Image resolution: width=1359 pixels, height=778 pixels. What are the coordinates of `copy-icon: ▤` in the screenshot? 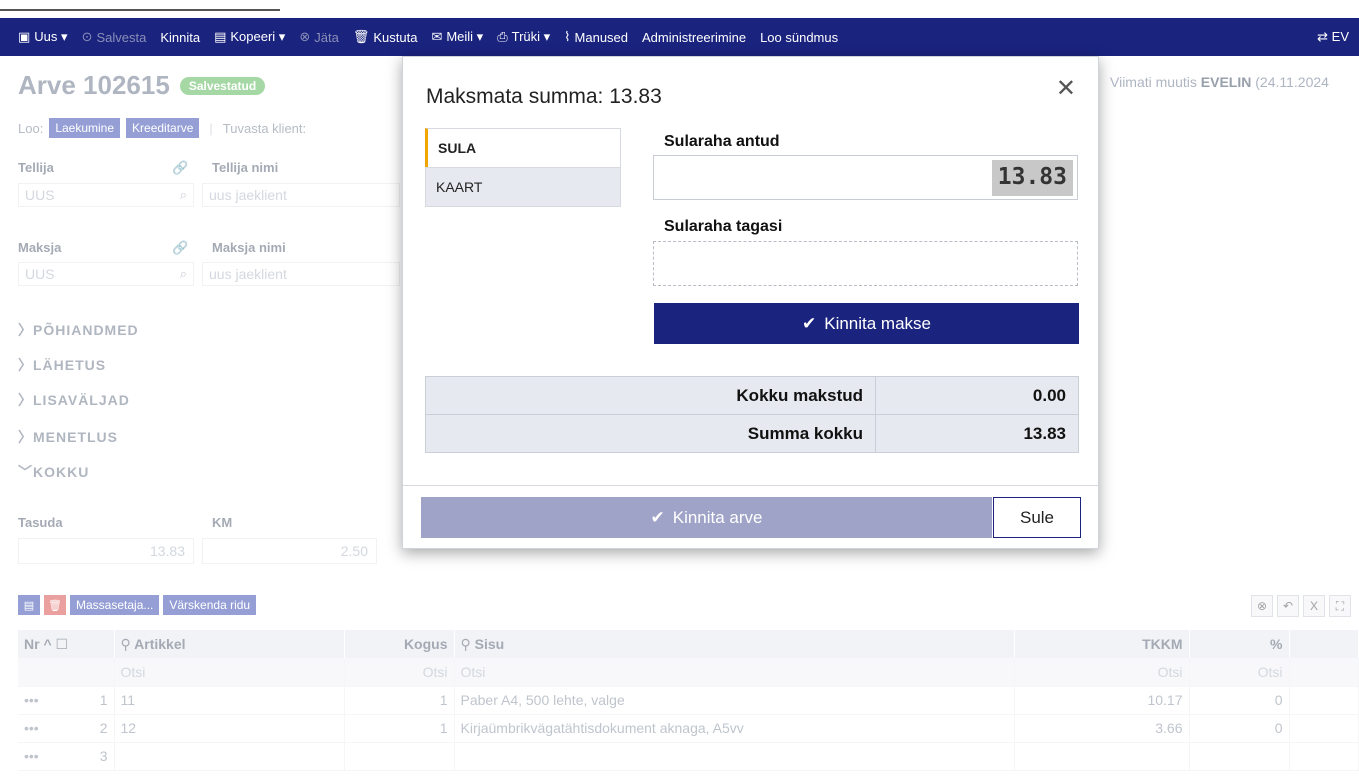 It's located at (220, 36).